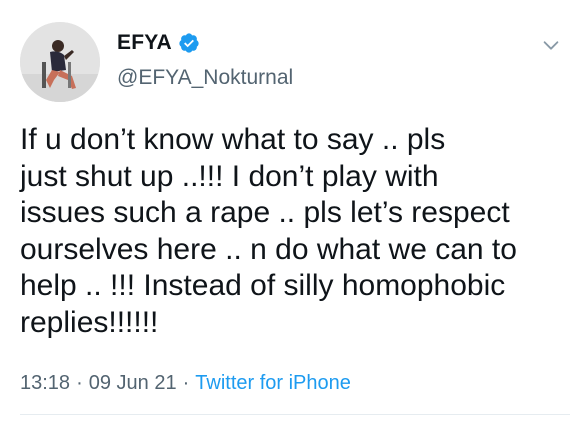 The height and width of the screenshot is (422, 570). Describe the element at coordinates (133, 383) in the screenshot. I see `tweet-date: 09 Jun 21` at that location.